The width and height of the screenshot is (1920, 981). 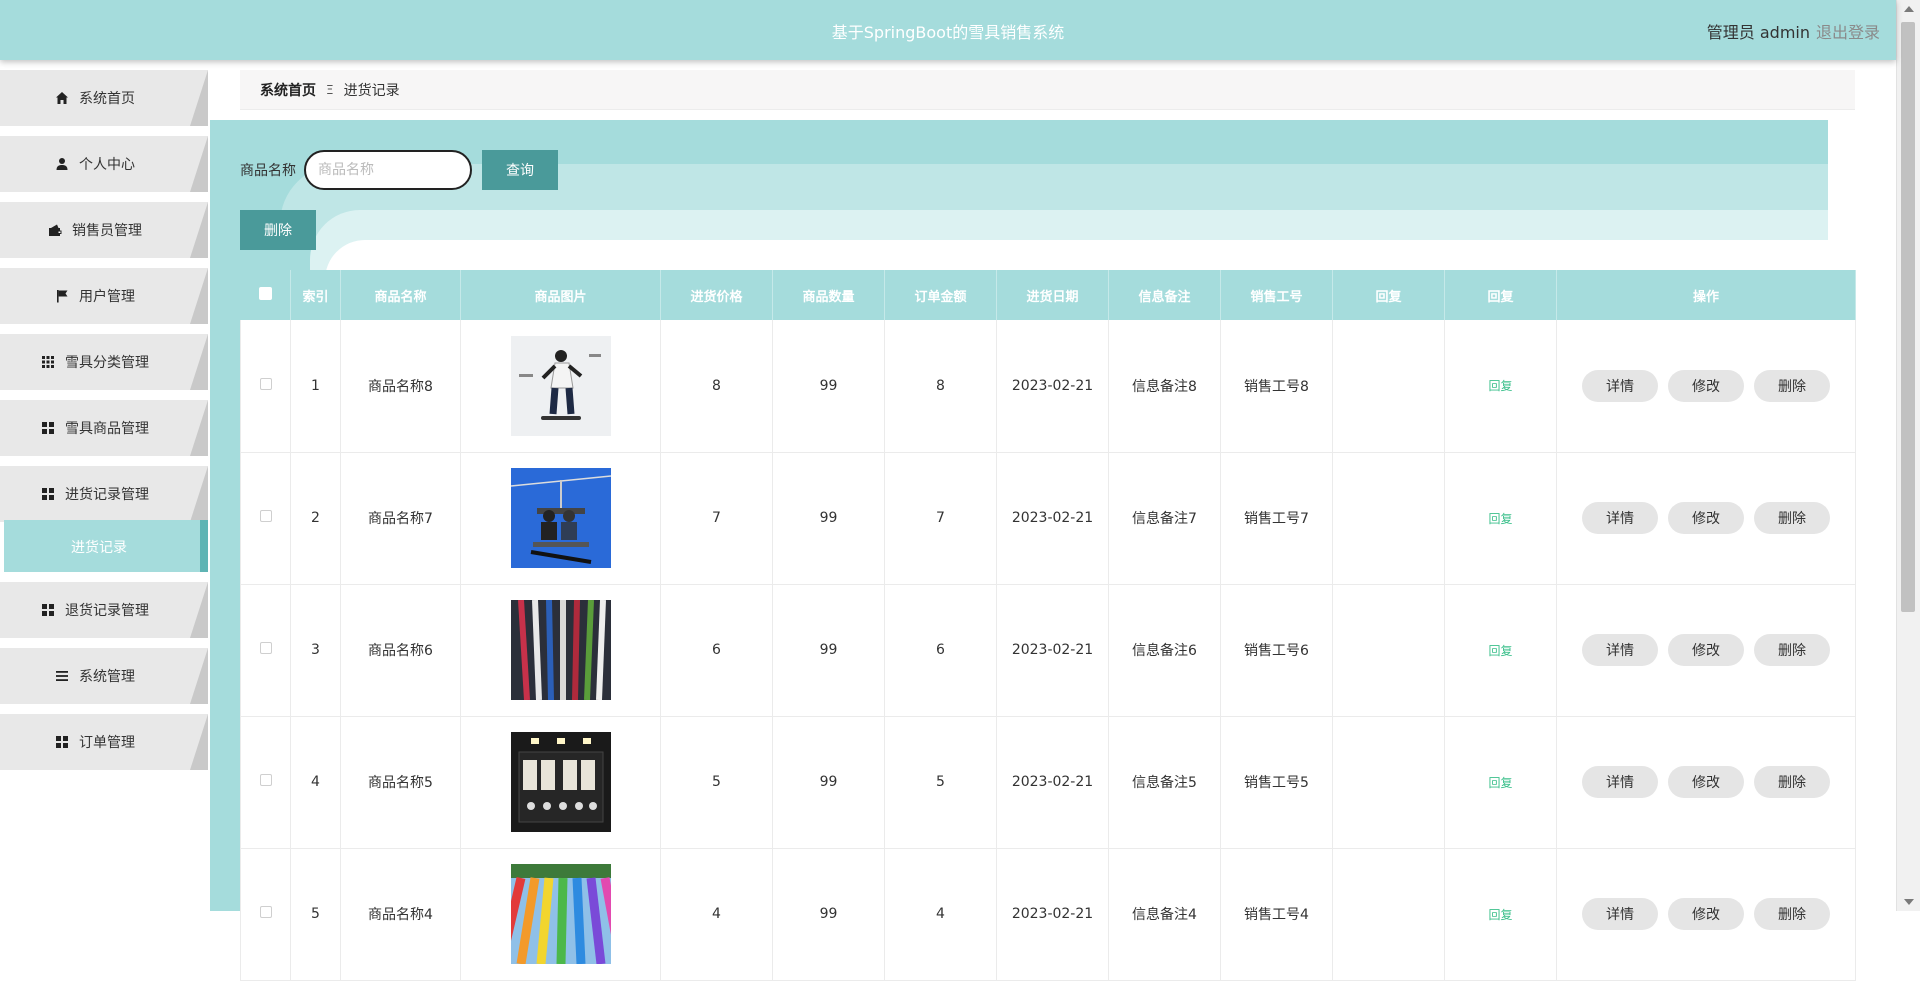 I want to click on cell-price: 5, so click(x=716, y=782).